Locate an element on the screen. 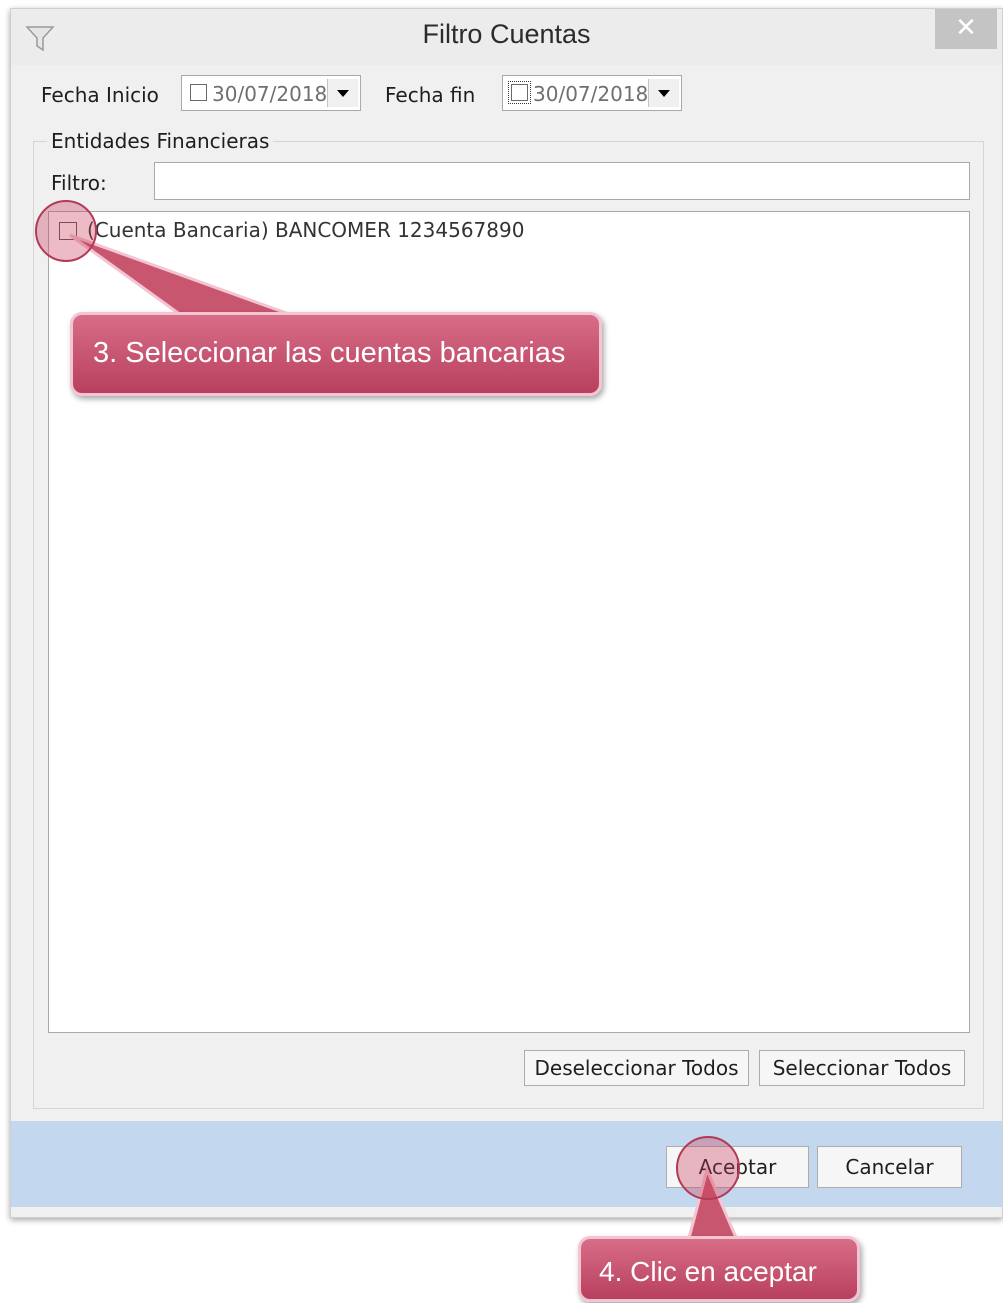 This screenshot has width=1003, height=1303. callout-step4: 4. Clic en aceptar is located at coordinates (719, 1269).